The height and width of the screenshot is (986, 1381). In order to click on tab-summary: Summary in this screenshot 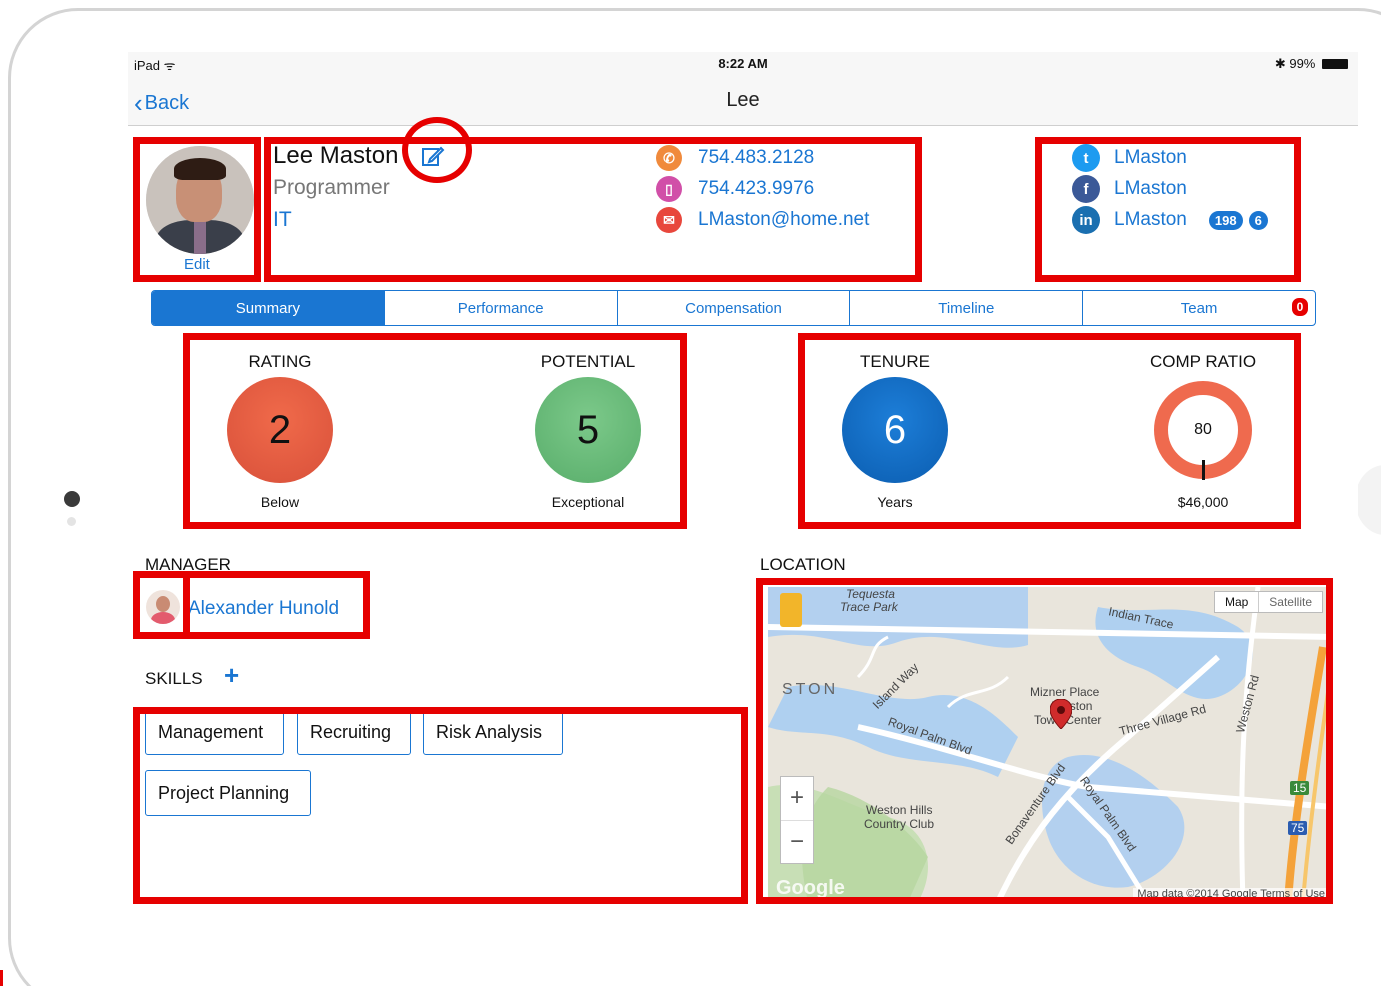, I will do `click(268, 308)`.